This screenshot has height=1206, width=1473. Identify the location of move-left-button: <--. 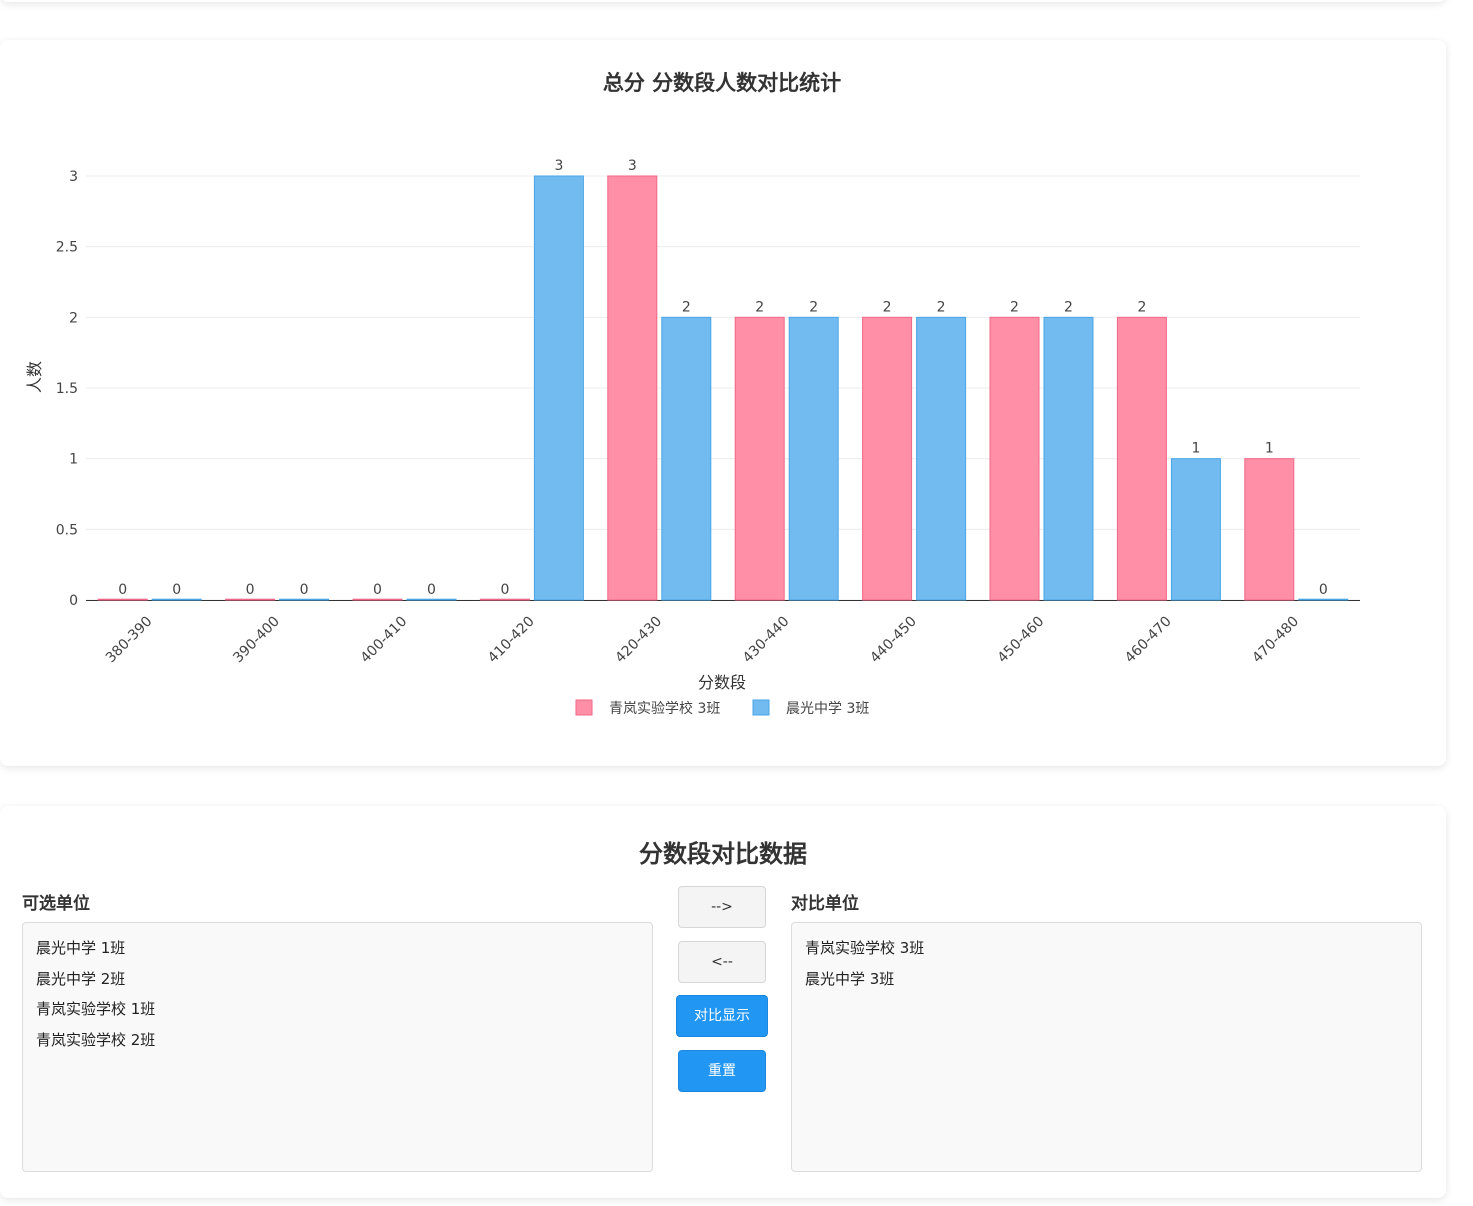
(722, 962).